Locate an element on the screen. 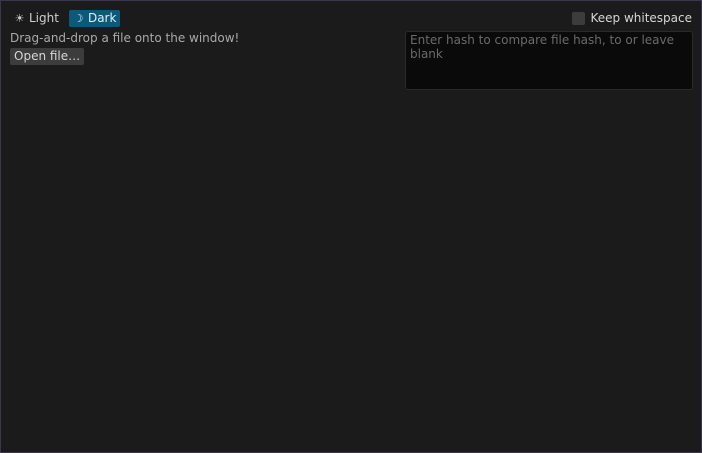 Image resolution: width=702 pixels, height=453 pixels. dark-theme-button: ☽ Dark is located at coordinates (94, 18).